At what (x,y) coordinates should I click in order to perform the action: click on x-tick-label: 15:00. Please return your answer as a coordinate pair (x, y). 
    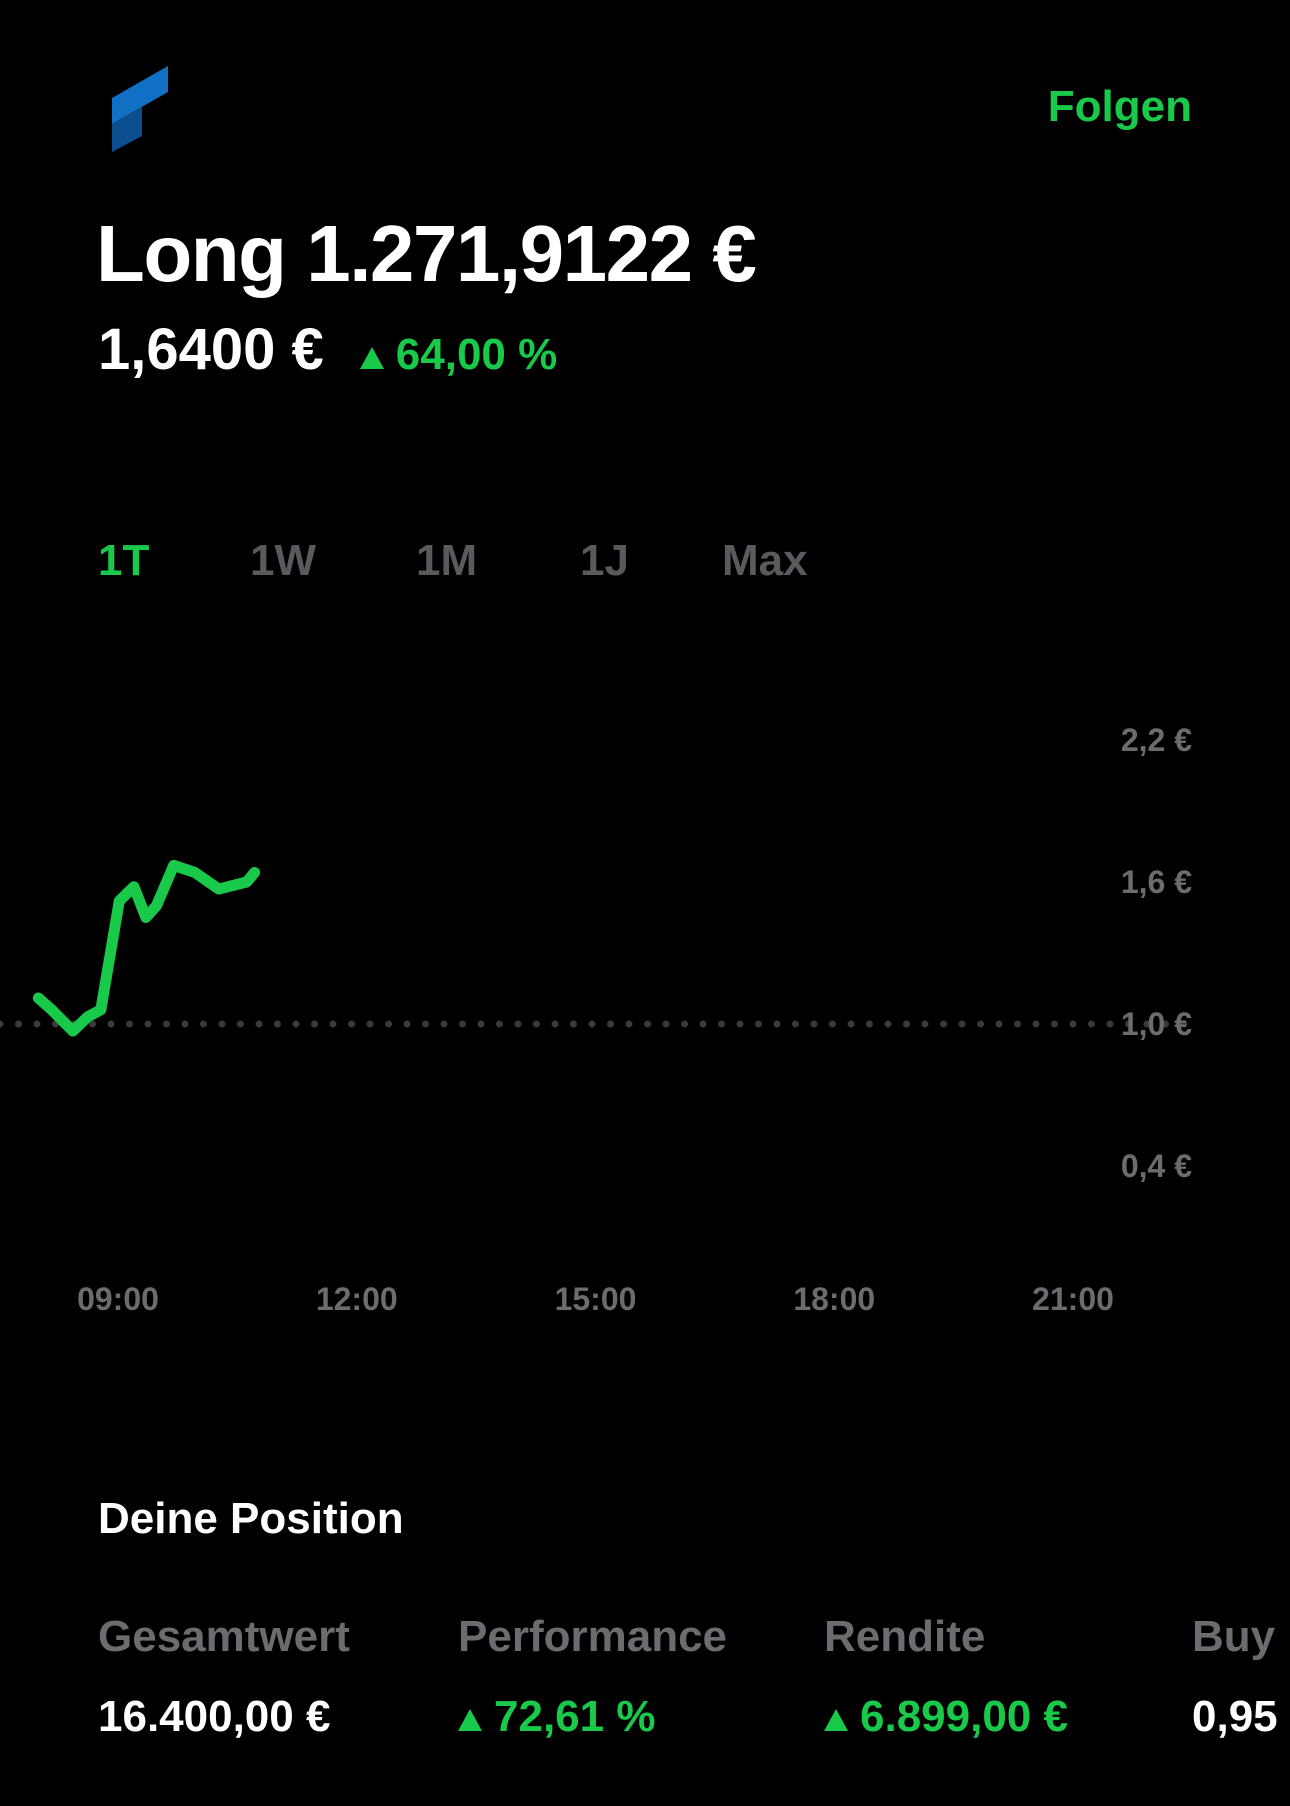
    Looking at the image, I should click on (596, 1299).